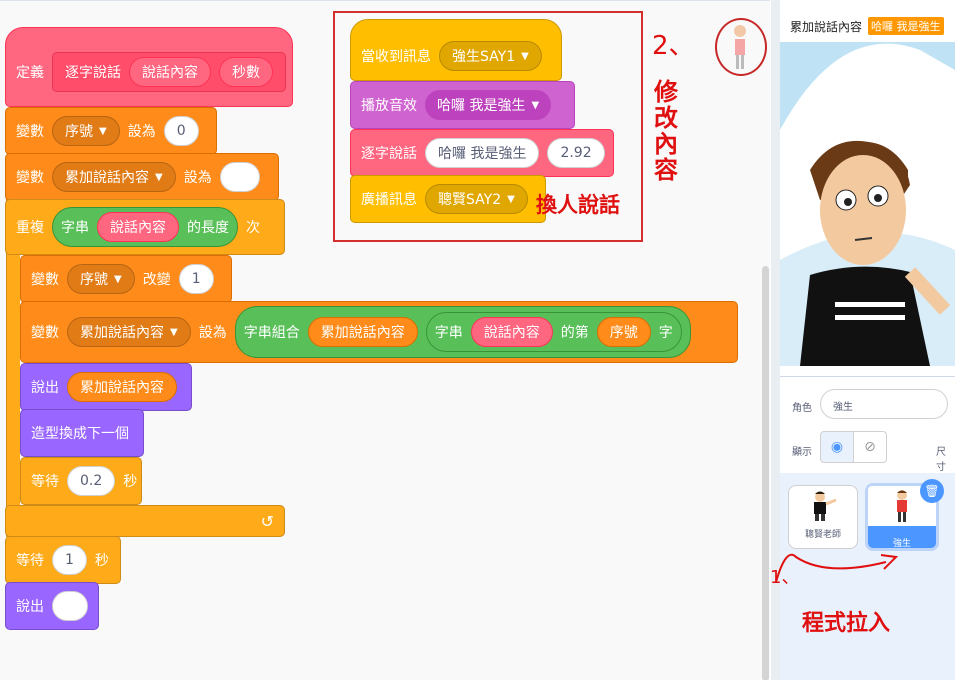 The height and width of the screenshot is (680, 955). I want to click on annotation-modify: 修改內容, so click(666, 131).